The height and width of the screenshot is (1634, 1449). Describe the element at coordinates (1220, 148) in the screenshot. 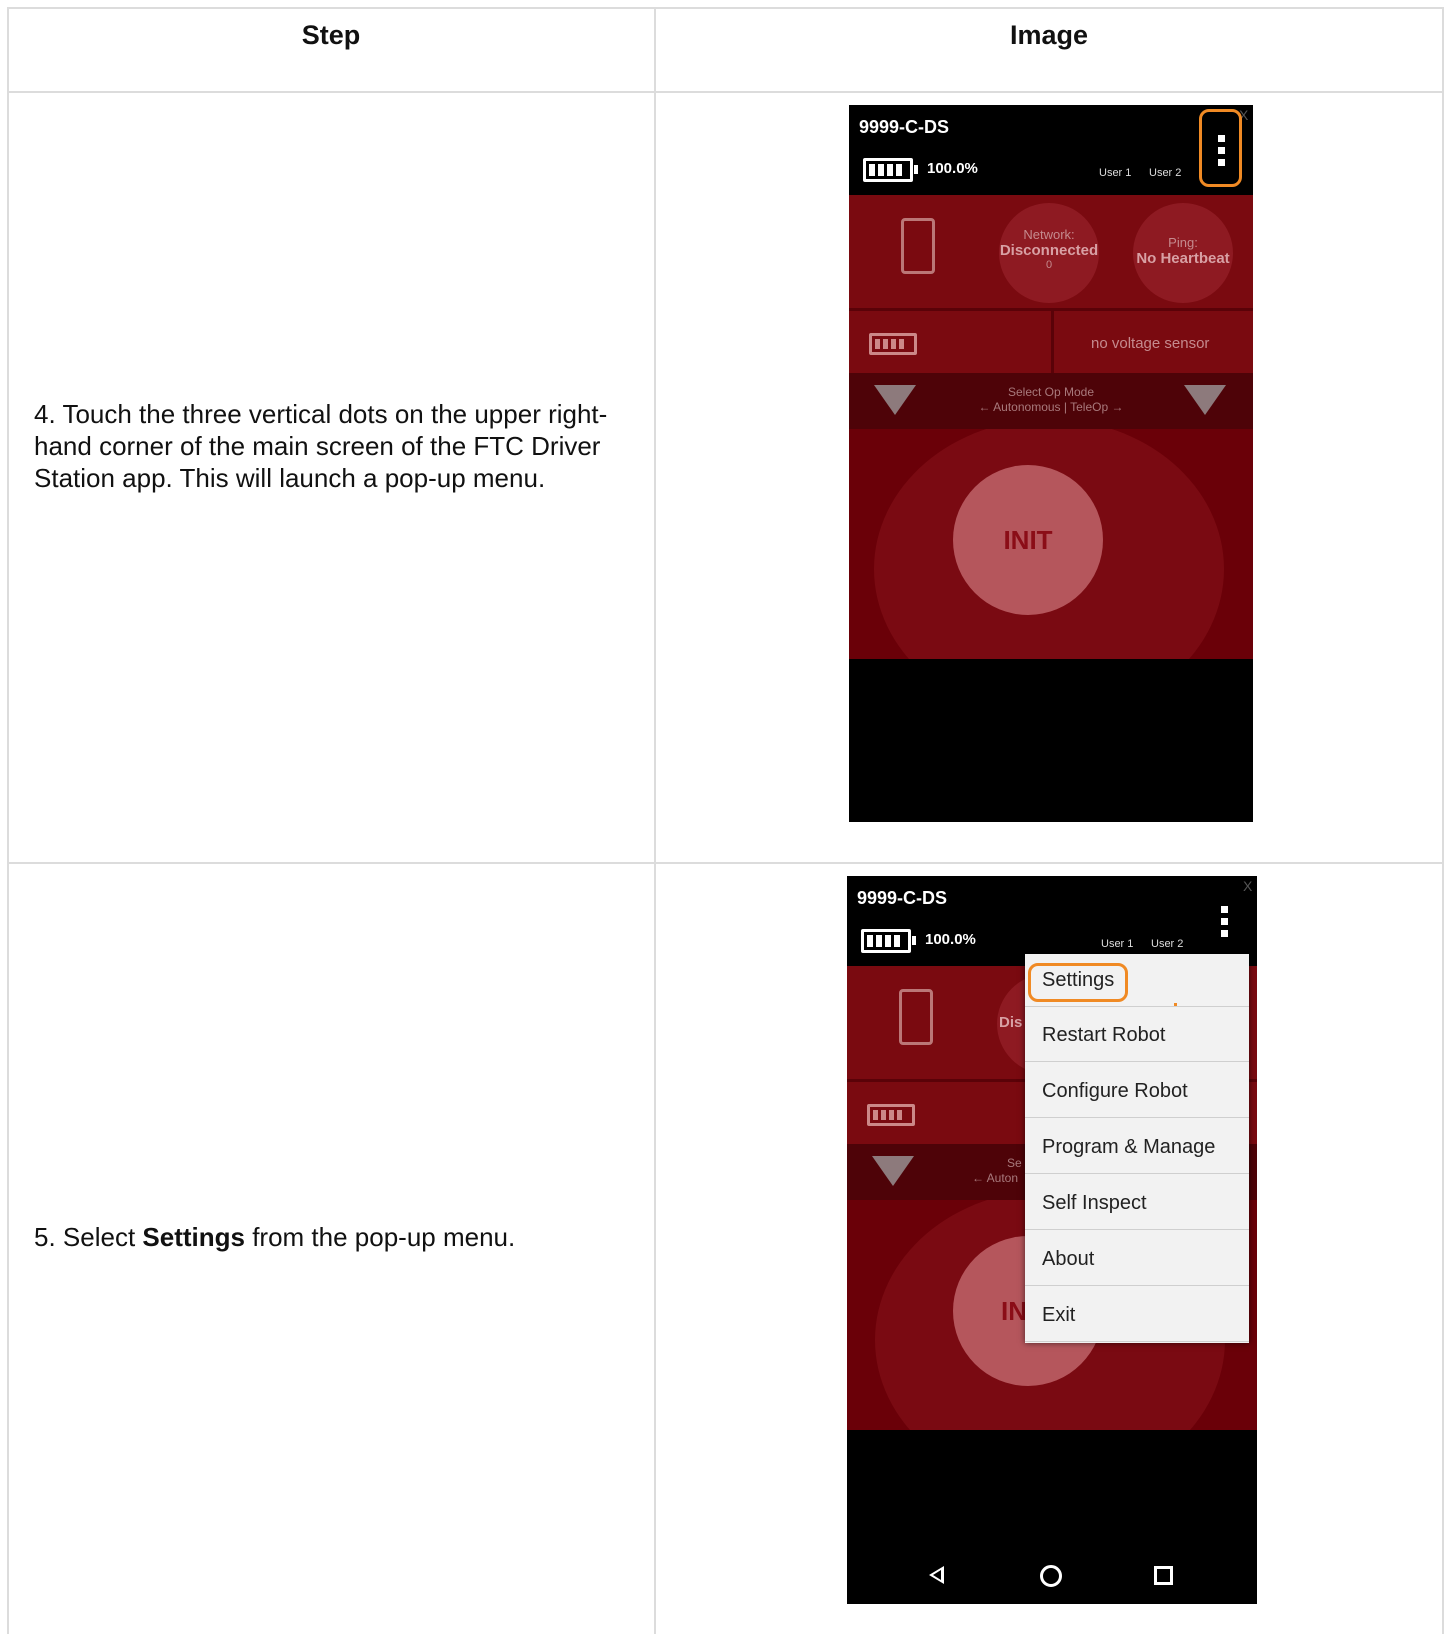

I see `highlight-dots` at that location.